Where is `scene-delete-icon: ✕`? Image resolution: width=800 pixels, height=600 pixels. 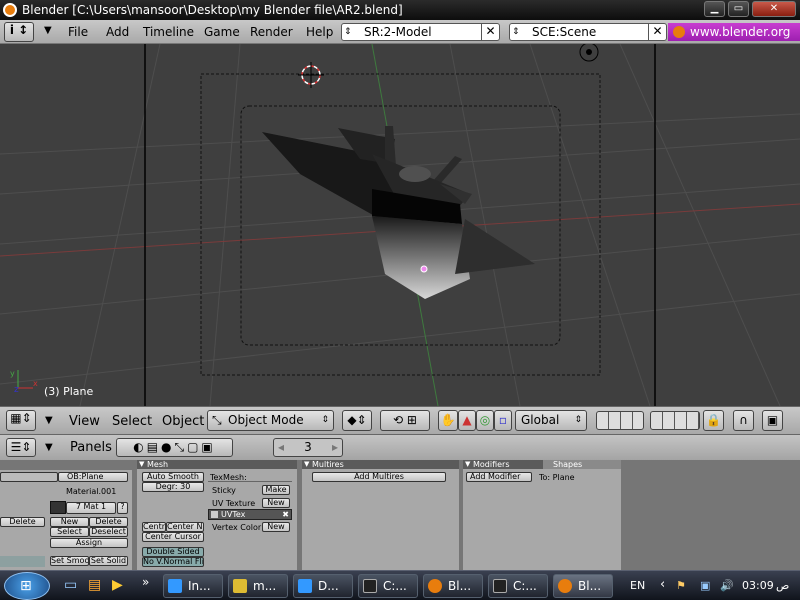
scene-delete-icon: ✕ is located at coordinates (657, 32).